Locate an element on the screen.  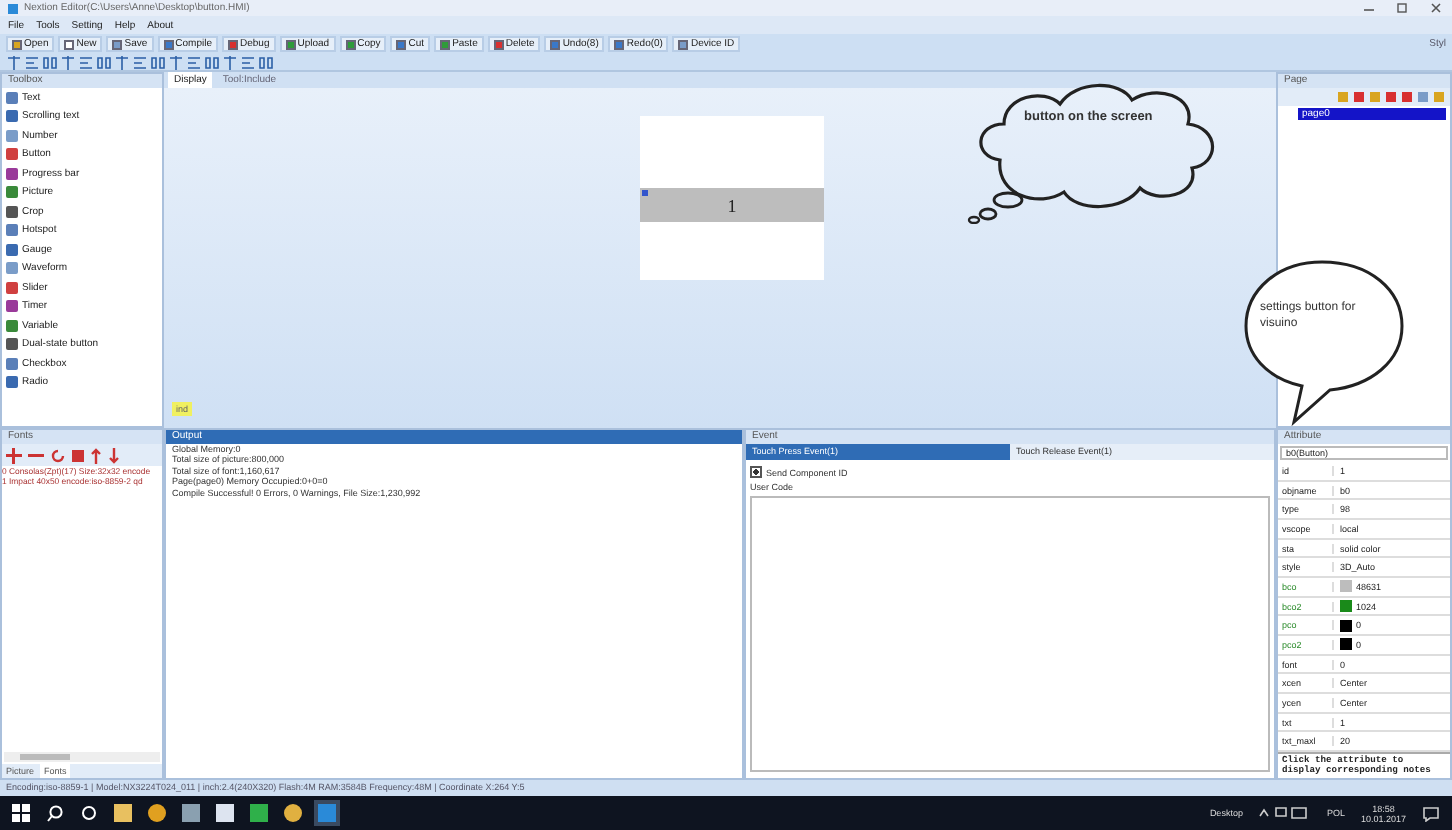
screen-button: 1 is located at coordinates (732, 205).